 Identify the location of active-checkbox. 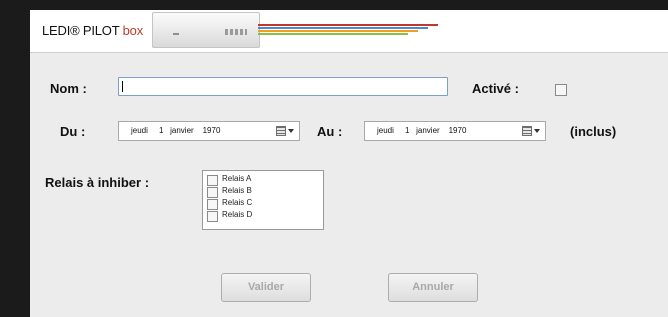
(561, 90).